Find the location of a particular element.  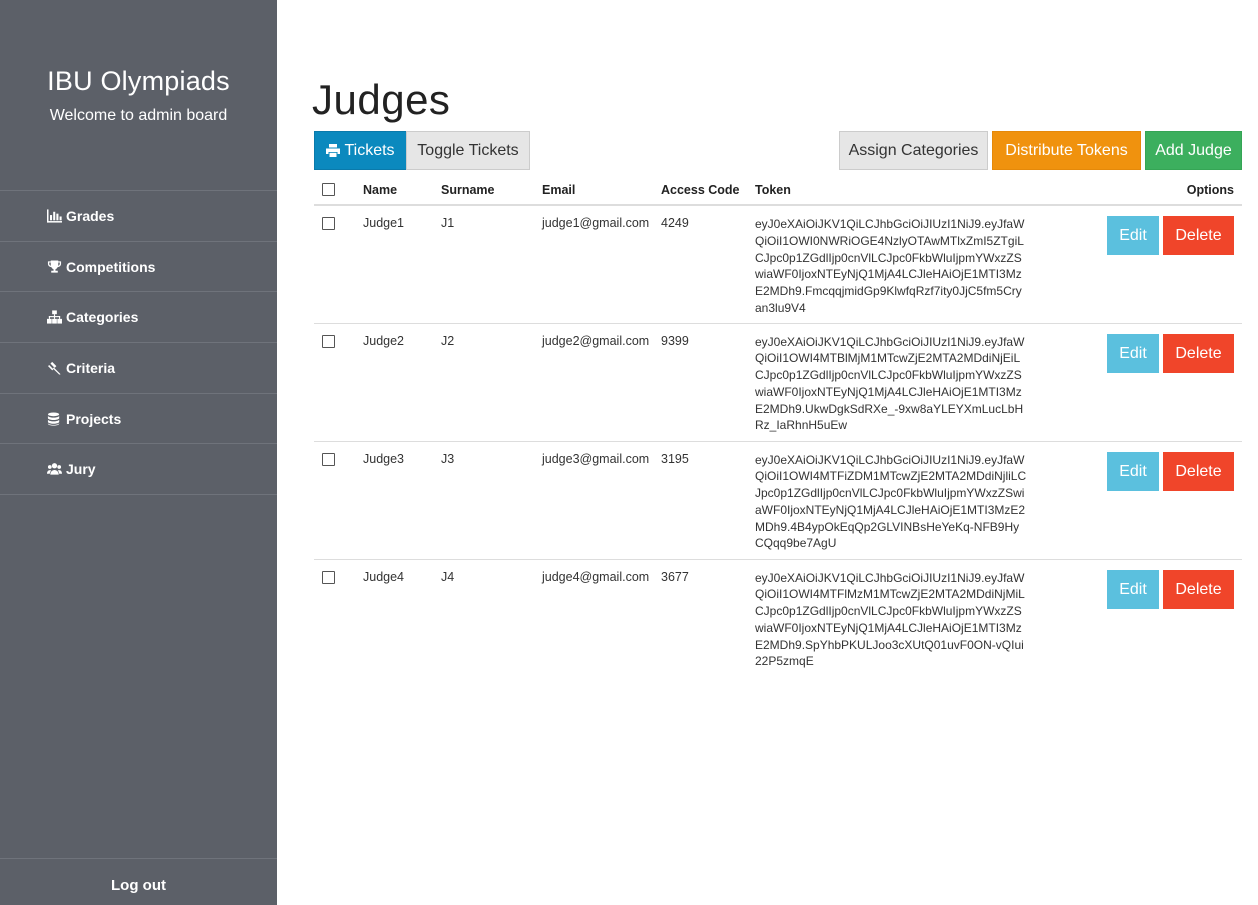

judge-access-code: 3677 is located at coordinates (675, 576).